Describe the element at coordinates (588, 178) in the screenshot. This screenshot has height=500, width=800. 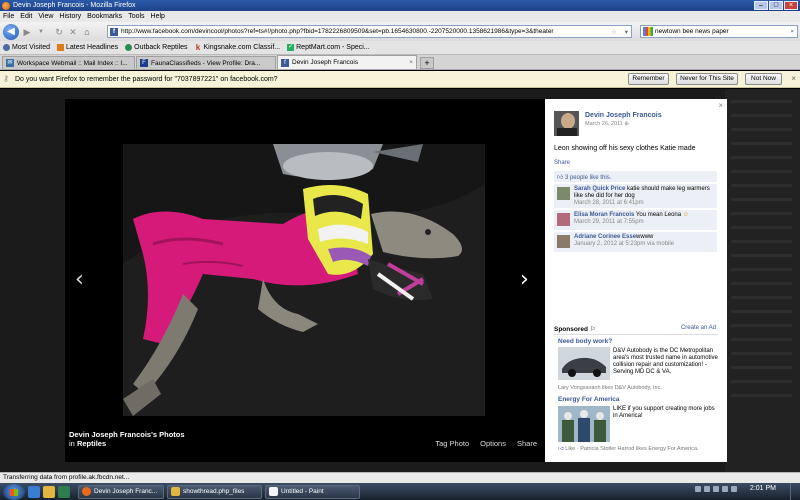
I see `likes-count-link: 3 people like this.` at that location.